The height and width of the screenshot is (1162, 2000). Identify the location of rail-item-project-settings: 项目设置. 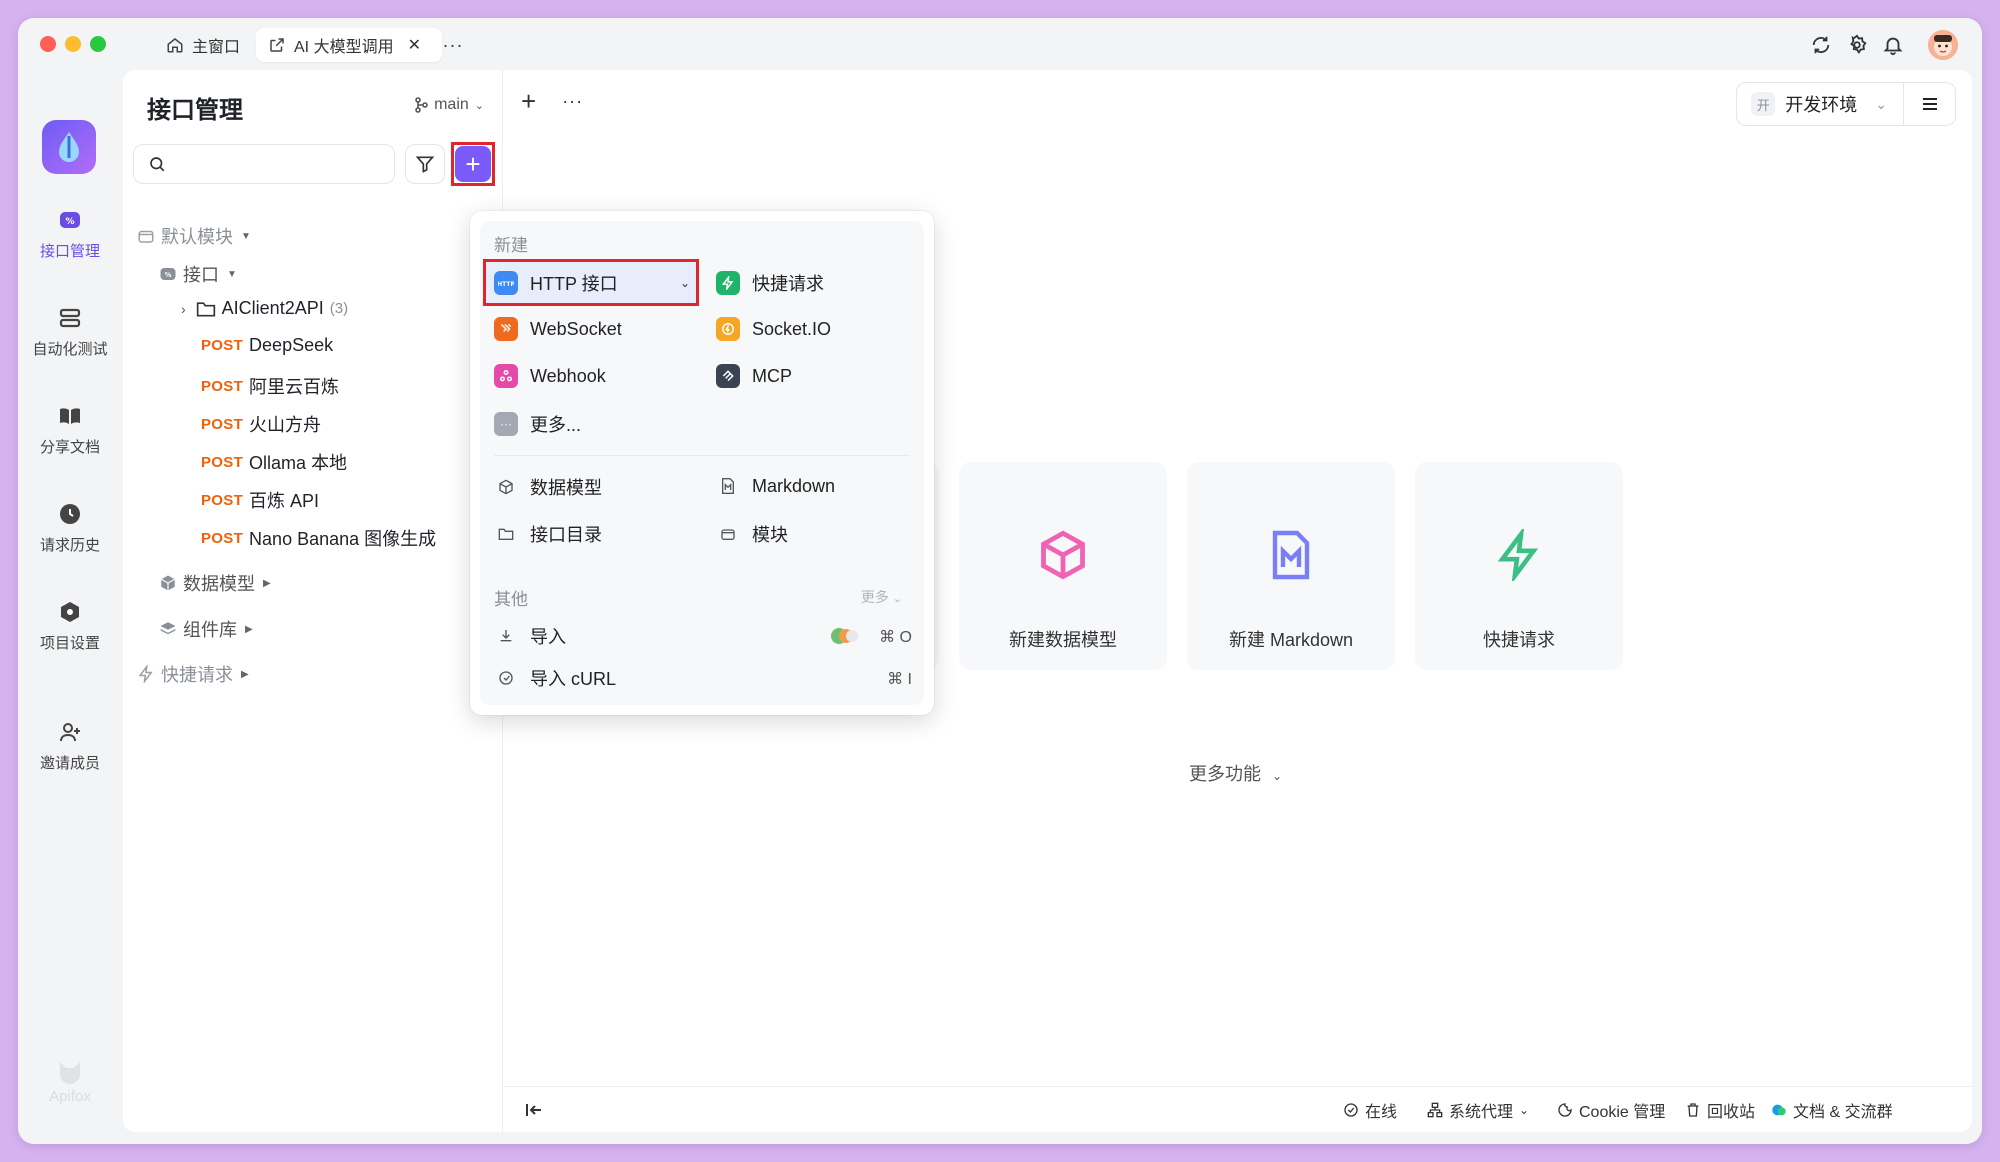
(70, 626).